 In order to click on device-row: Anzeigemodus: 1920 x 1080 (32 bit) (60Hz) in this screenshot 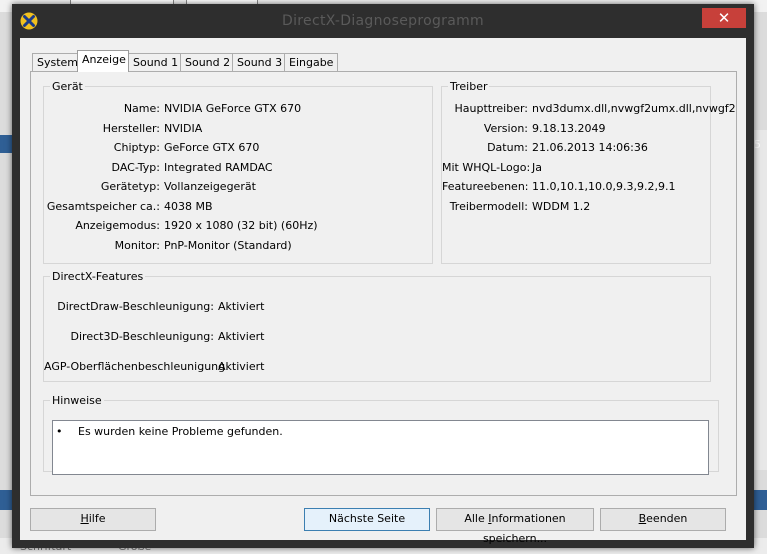, I will do `click(238, 226)`.